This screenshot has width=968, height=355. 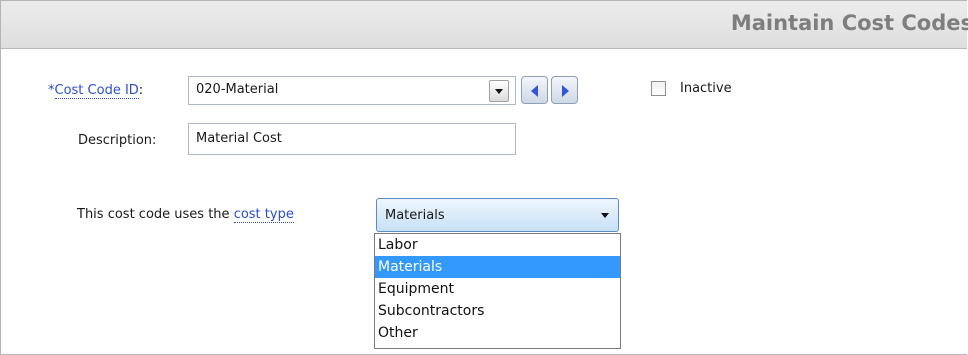 I want to click on previous-record-button, so click(x=534, y=90).